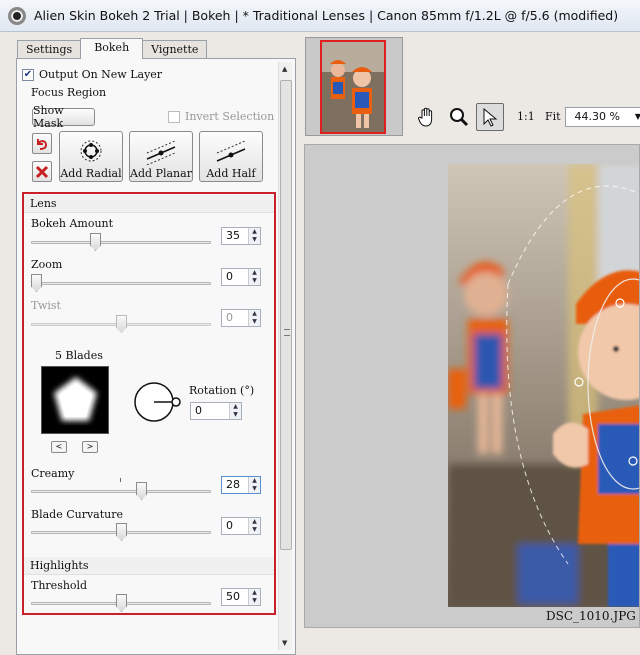 The width and height of the screenshot is (640, 655). What do you see at coordinates (284, 69) in the screenshot?
I see `scroll-up-arrow-icon: ▲` at bounding box center [284, 69].